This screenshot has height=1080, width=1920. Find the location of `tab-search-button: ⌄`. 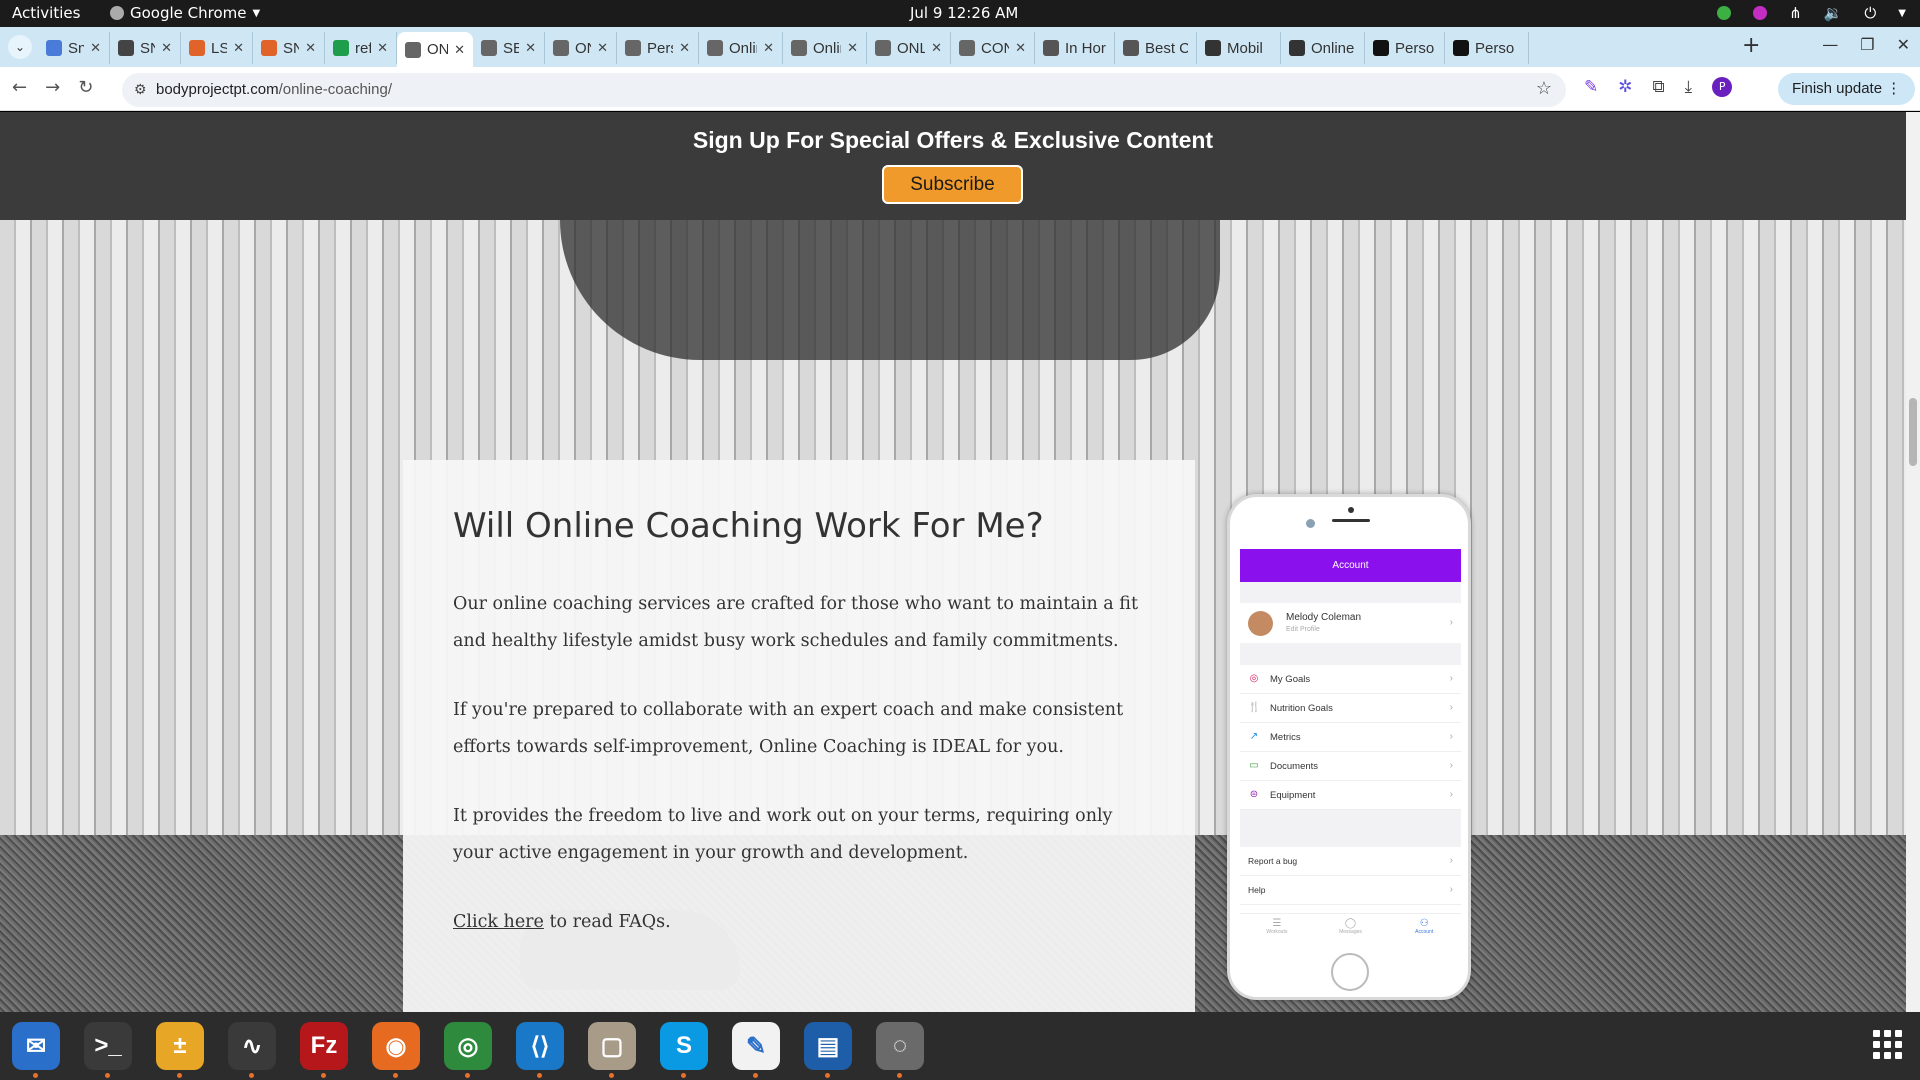

tab-search-button: ⌄ is located at coordinates (20, 47).